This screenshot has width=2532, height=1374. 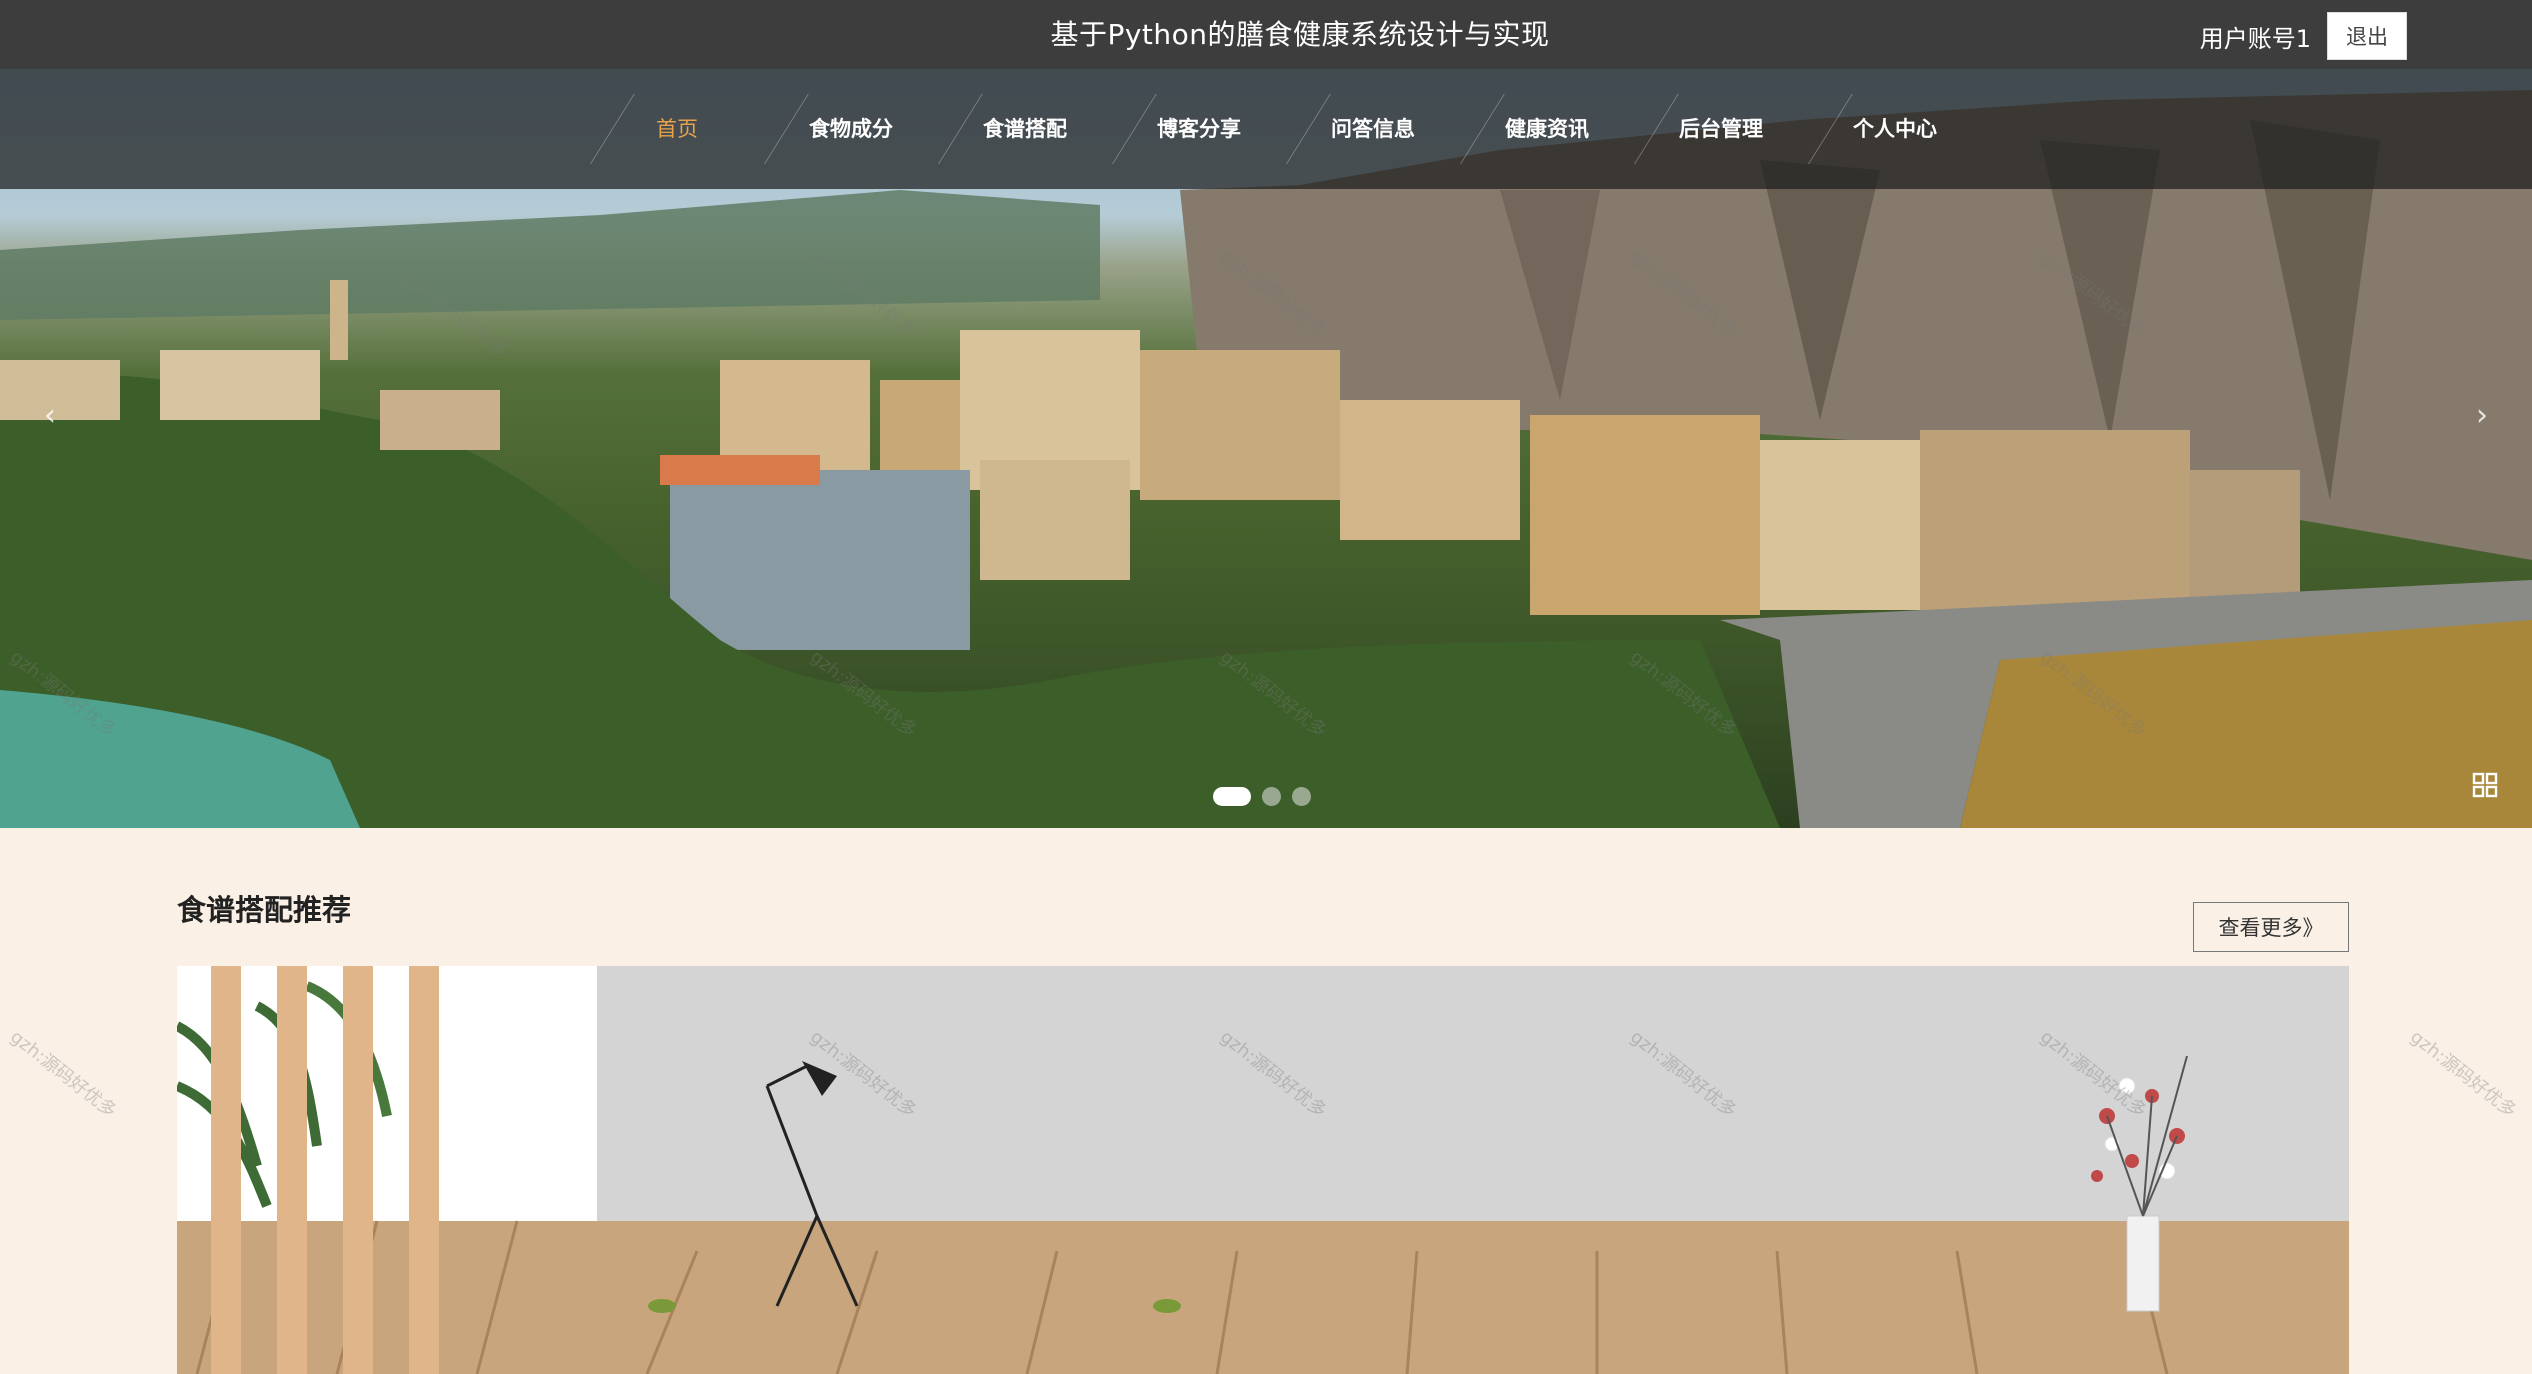 I want to click on nav-item-blog: 博客分享, so click(x=1199, y=129).